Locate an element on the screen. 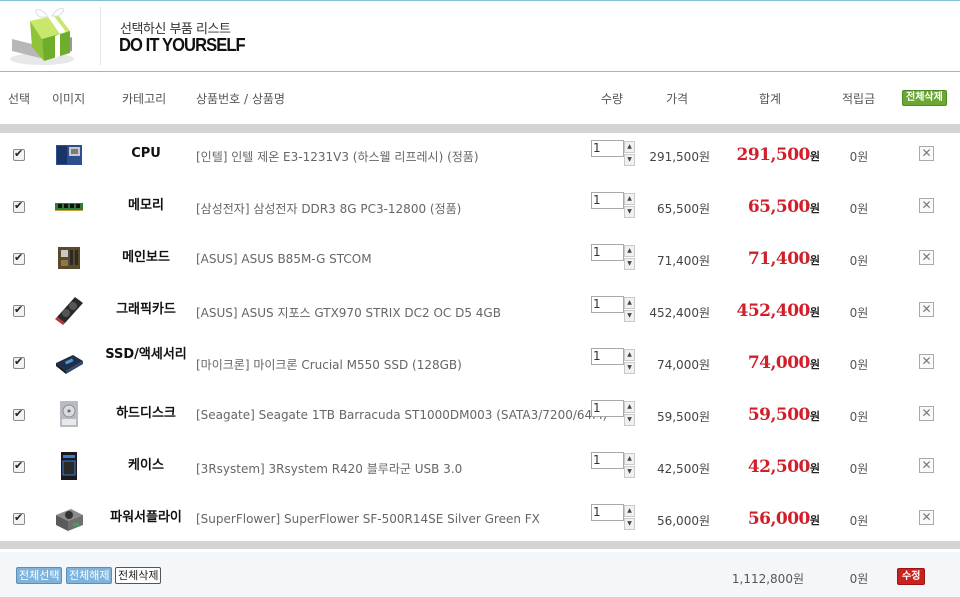  product-name-link: [마이크론] 마이크론 Crucial M550 SSD (128GB) is located at coordinates (329, 364).